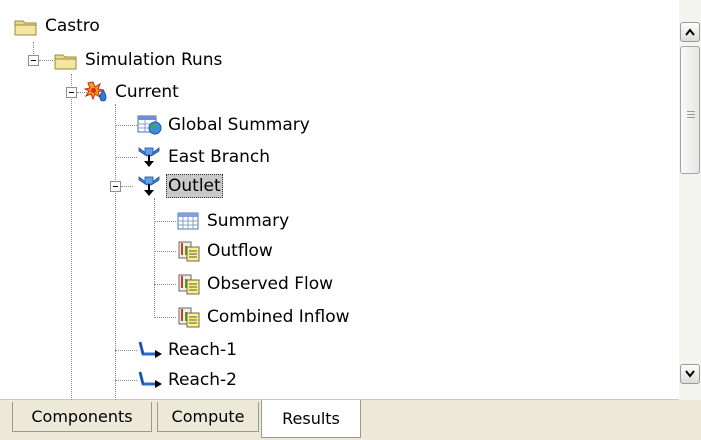 Image resolution: width=701 pixels, height=440 pixels. What do you see at coordinates (248, 221) in the screenshot?
I see `tree-node-label: Summary` at bounding box center [248, 221].